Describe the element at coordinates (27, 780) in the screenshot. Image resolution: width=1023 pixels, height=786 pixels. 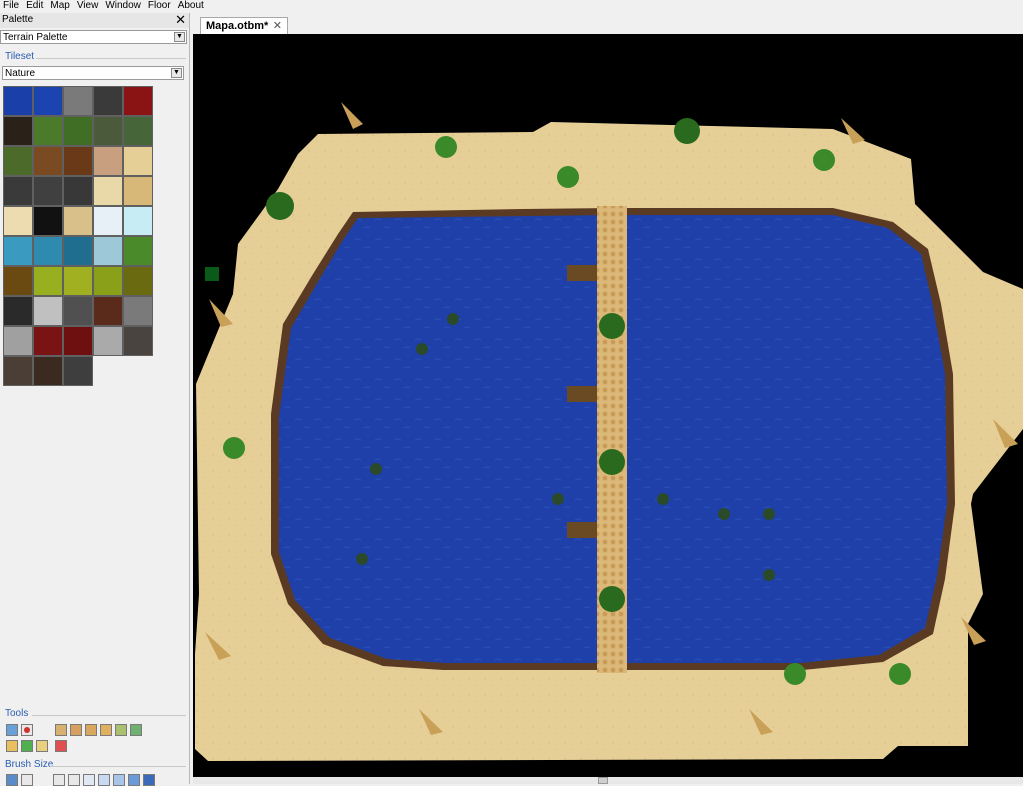
I see `circle-brush-button` at that location.